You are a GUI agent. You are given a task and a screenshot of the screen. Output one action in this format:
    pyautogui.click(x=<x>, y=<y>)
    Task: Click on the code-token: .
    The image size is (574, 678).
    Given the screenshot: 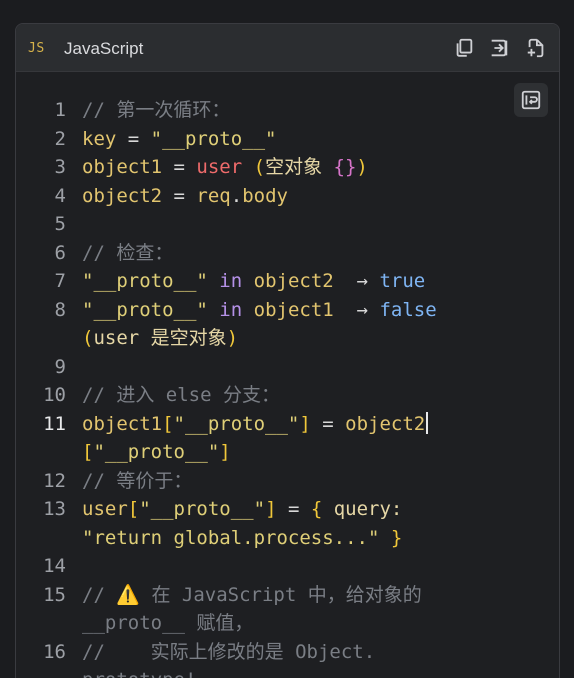 What is the action you would take?
    pyautogui.click(x=236, y=195)
    